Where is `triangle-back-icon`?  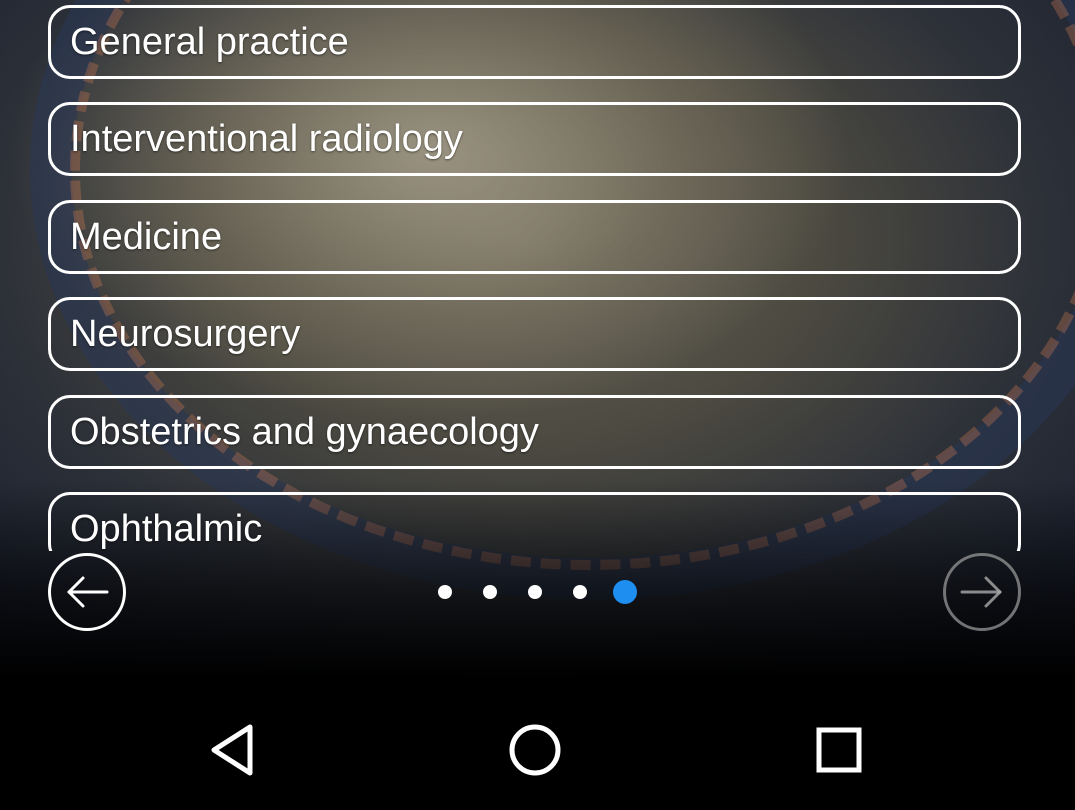
triangle-back-icon is located at coordinates (232, 750).